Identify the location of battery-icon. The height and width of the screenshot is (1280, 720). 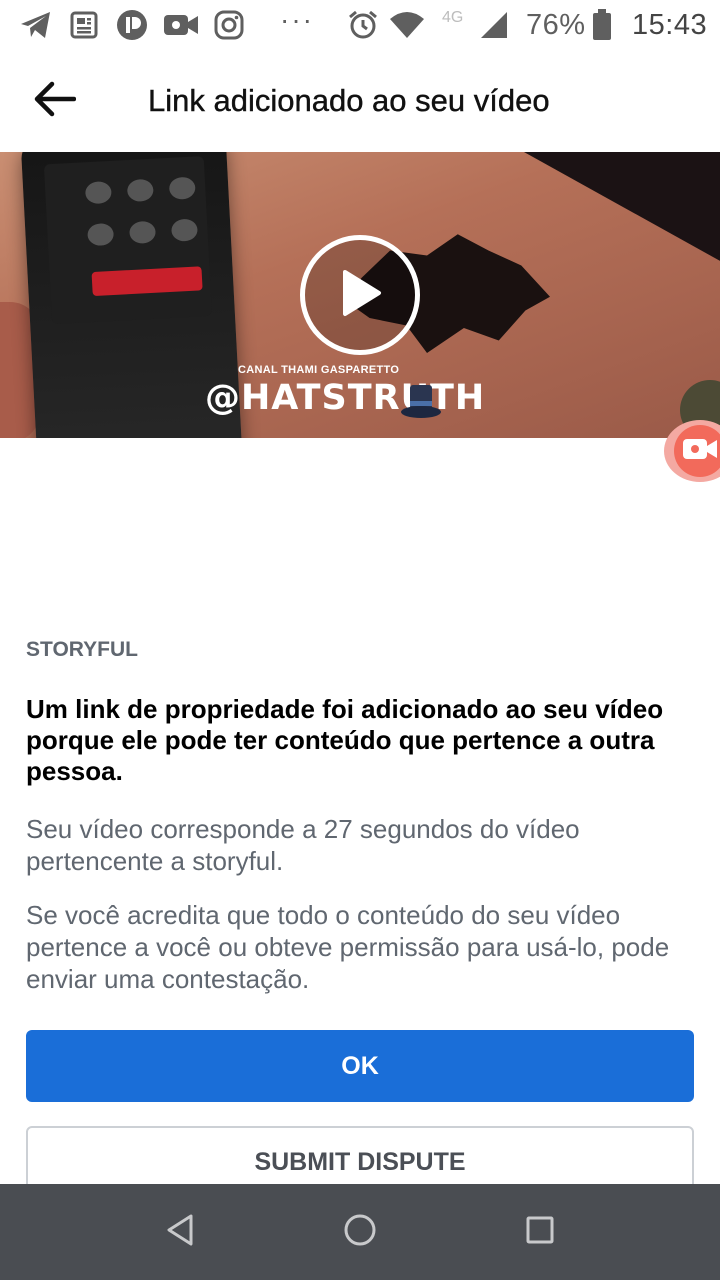
(602, 25).